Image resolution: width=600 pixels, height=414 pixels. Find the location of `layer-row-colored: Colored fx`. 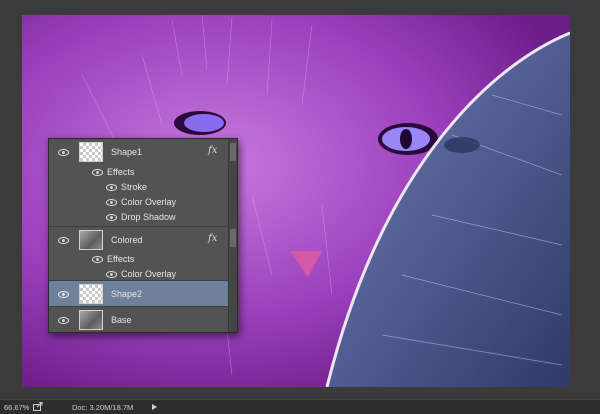

layer-row-colored: Colored fx is located at coordinates (139, 239).